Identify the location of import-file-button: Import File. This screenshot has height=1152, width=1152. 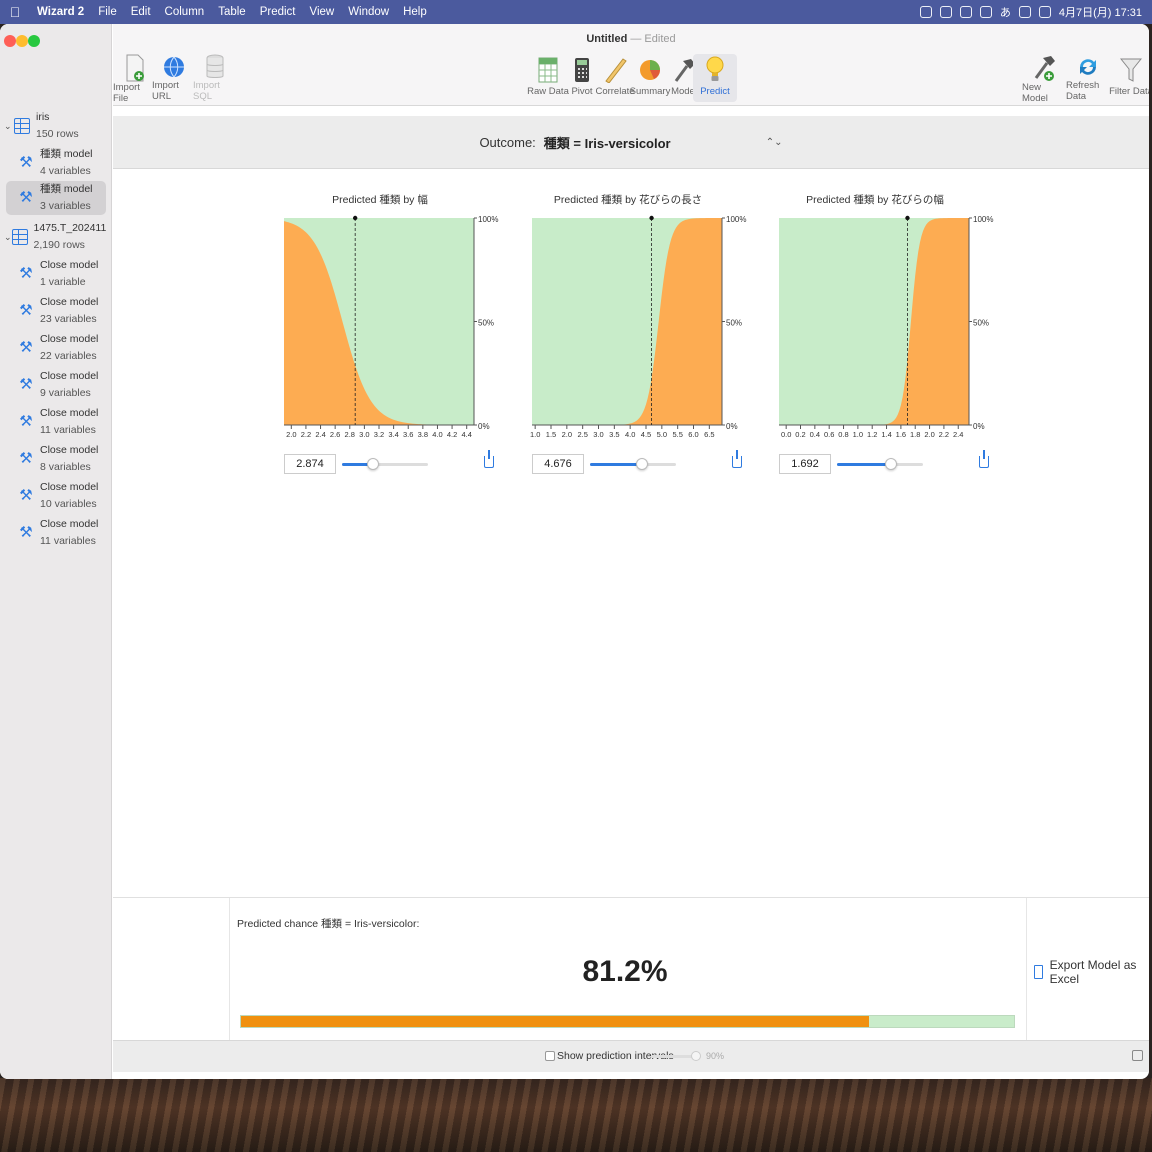
(135, 79).